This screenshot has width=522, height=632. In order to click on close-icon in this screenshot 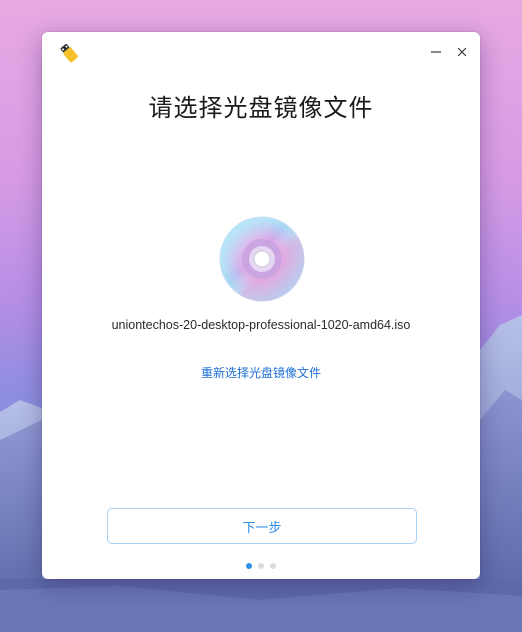, I will do `click(462, 52)`.